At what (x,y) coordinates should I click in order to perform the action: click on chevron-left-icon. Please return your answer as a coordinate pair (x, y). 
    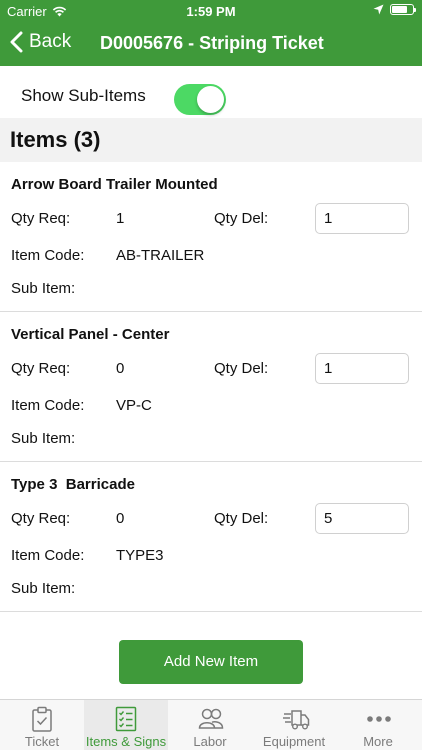
    Looking at the image, I should click on (16, 42).